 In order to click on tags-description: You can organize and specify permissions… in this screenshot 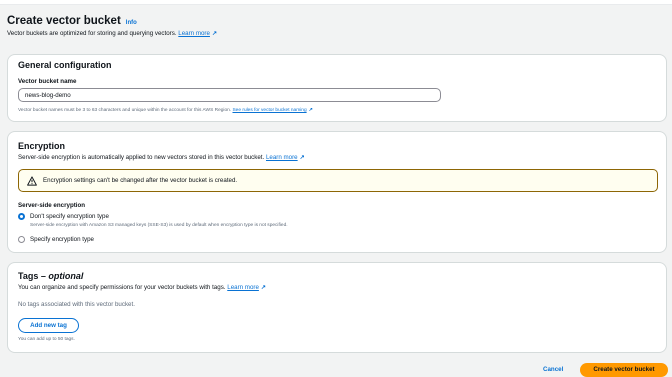, I will do `click(142, 287)`.